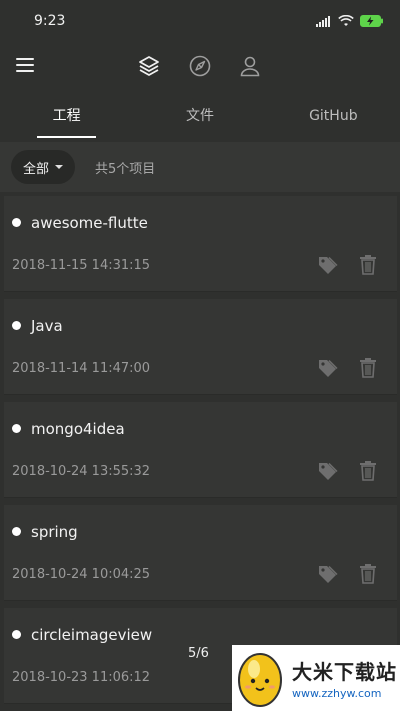  I want to click on signal-icon, so click(323, 21).